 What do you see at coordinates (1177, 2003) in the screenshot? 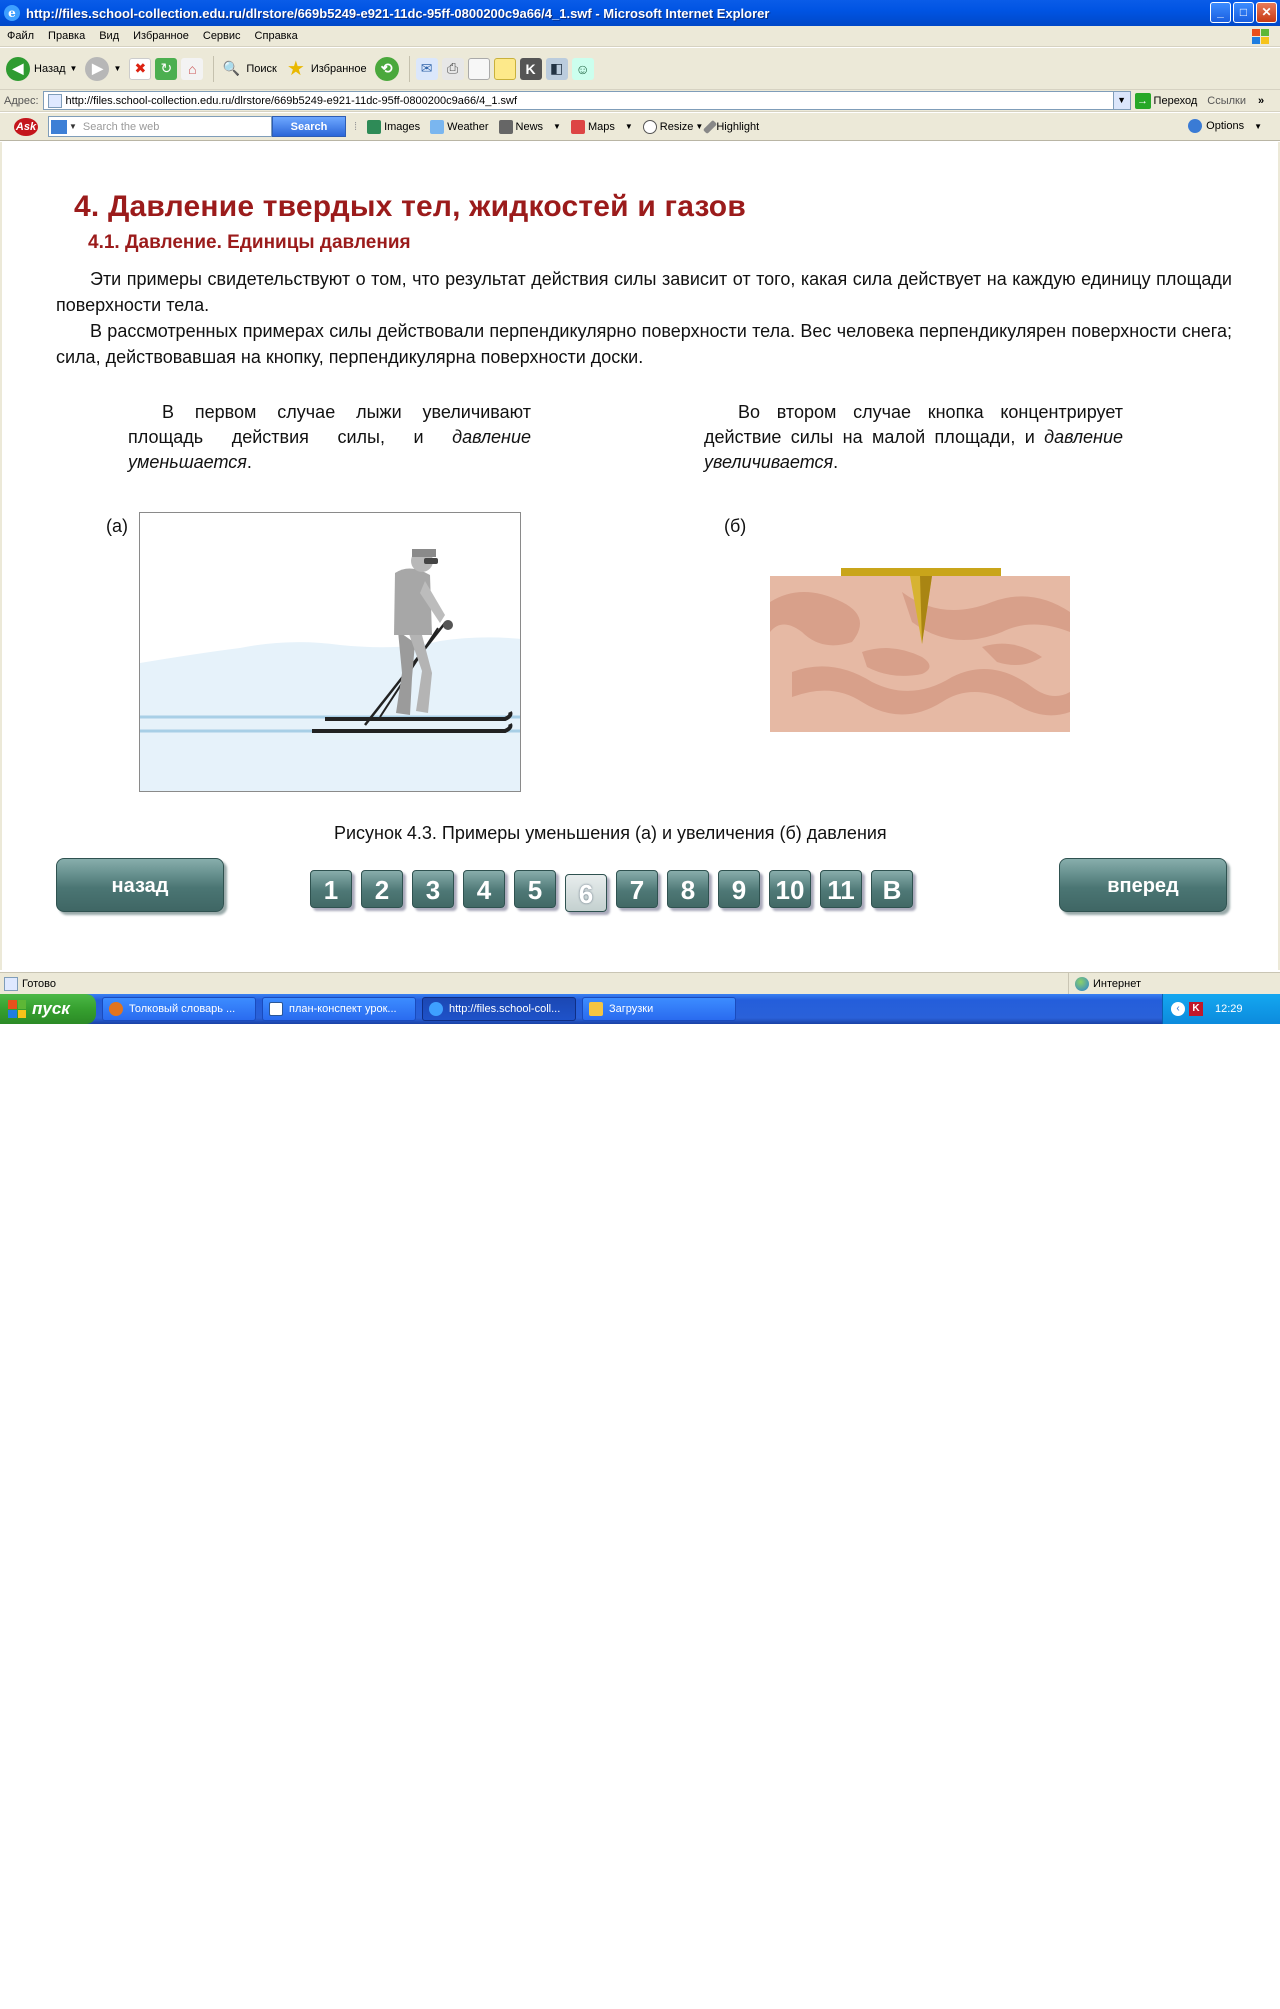
I see `language-indicator: EN` at bounding box center [1177, 2003].